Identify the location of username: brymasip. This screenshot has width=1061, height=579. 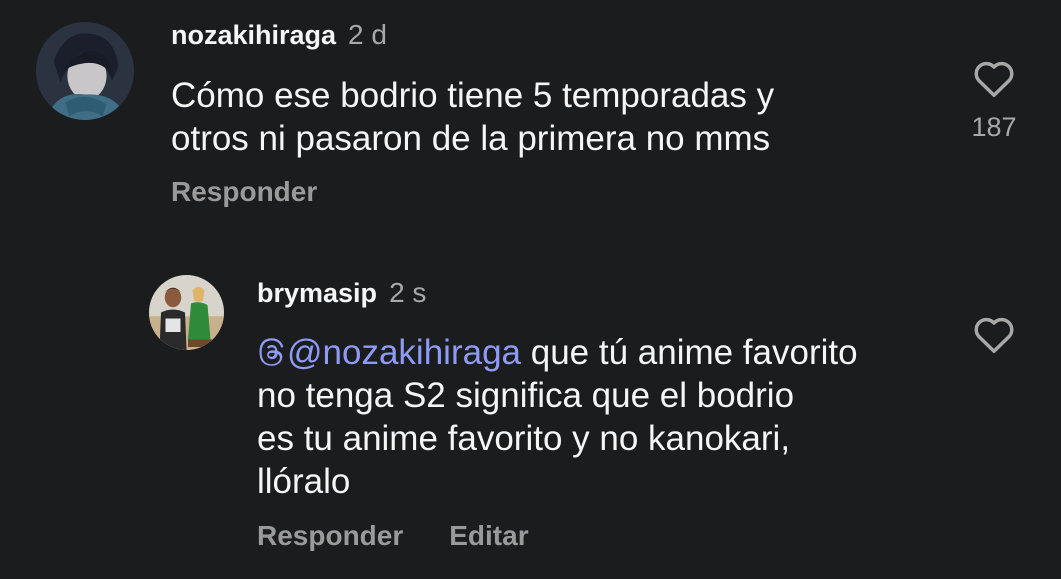
(317, 293).